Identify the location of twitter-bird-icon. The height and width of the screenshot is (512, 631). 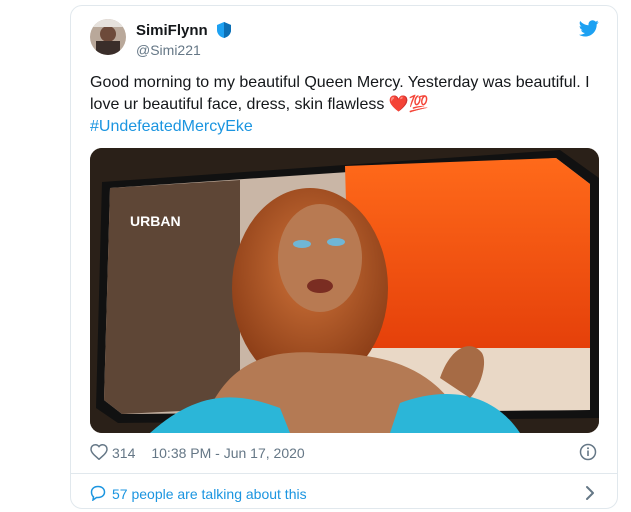
(588, 31).